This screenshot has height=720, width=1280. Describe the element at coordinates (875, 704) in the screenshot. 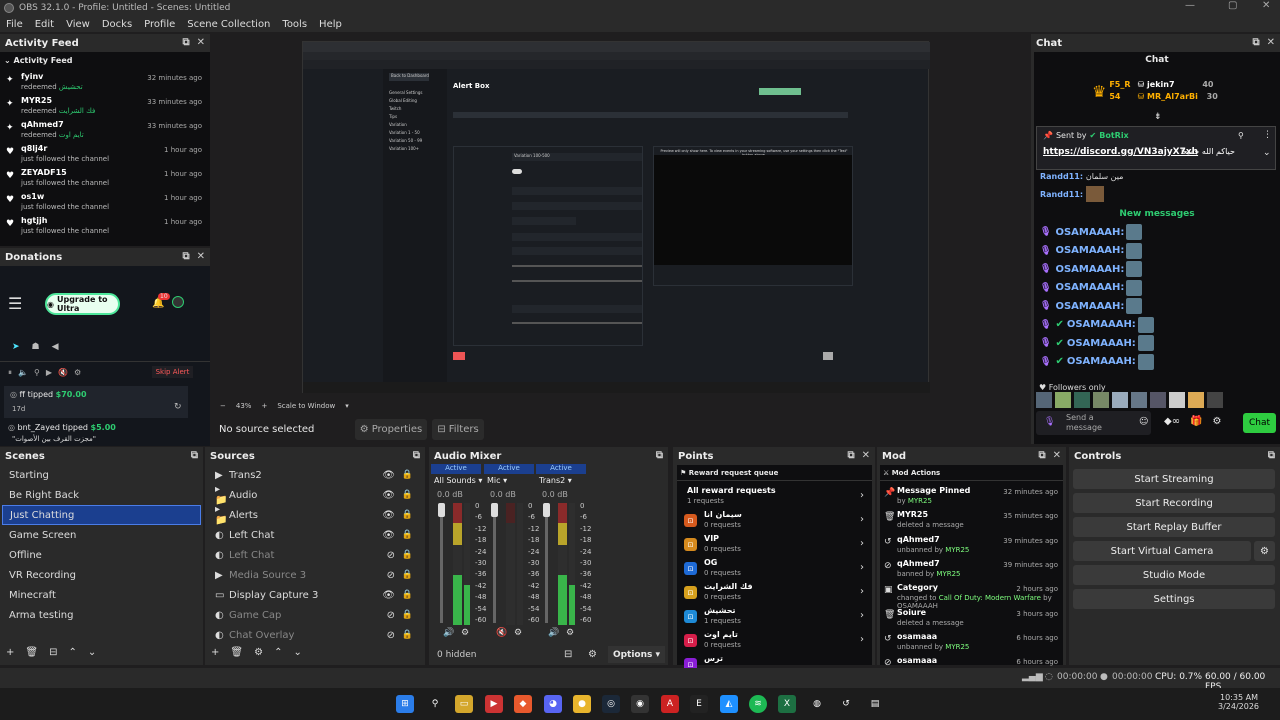

I see `app4-icon: ▤` at that location.